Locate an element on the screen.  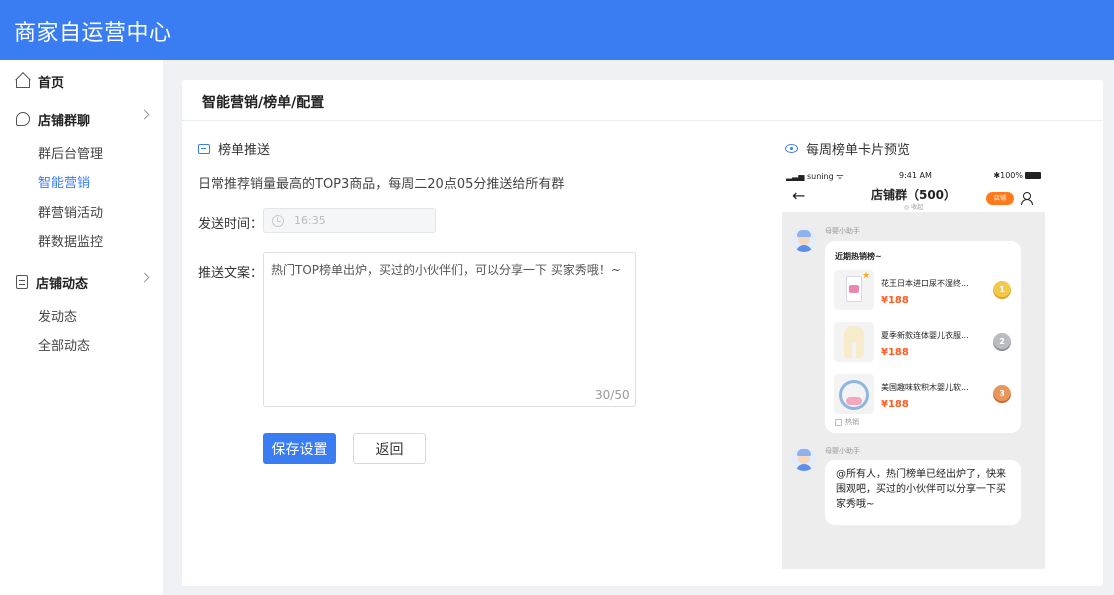
message-label: 推送文案： is located at coordinates (231, 273).